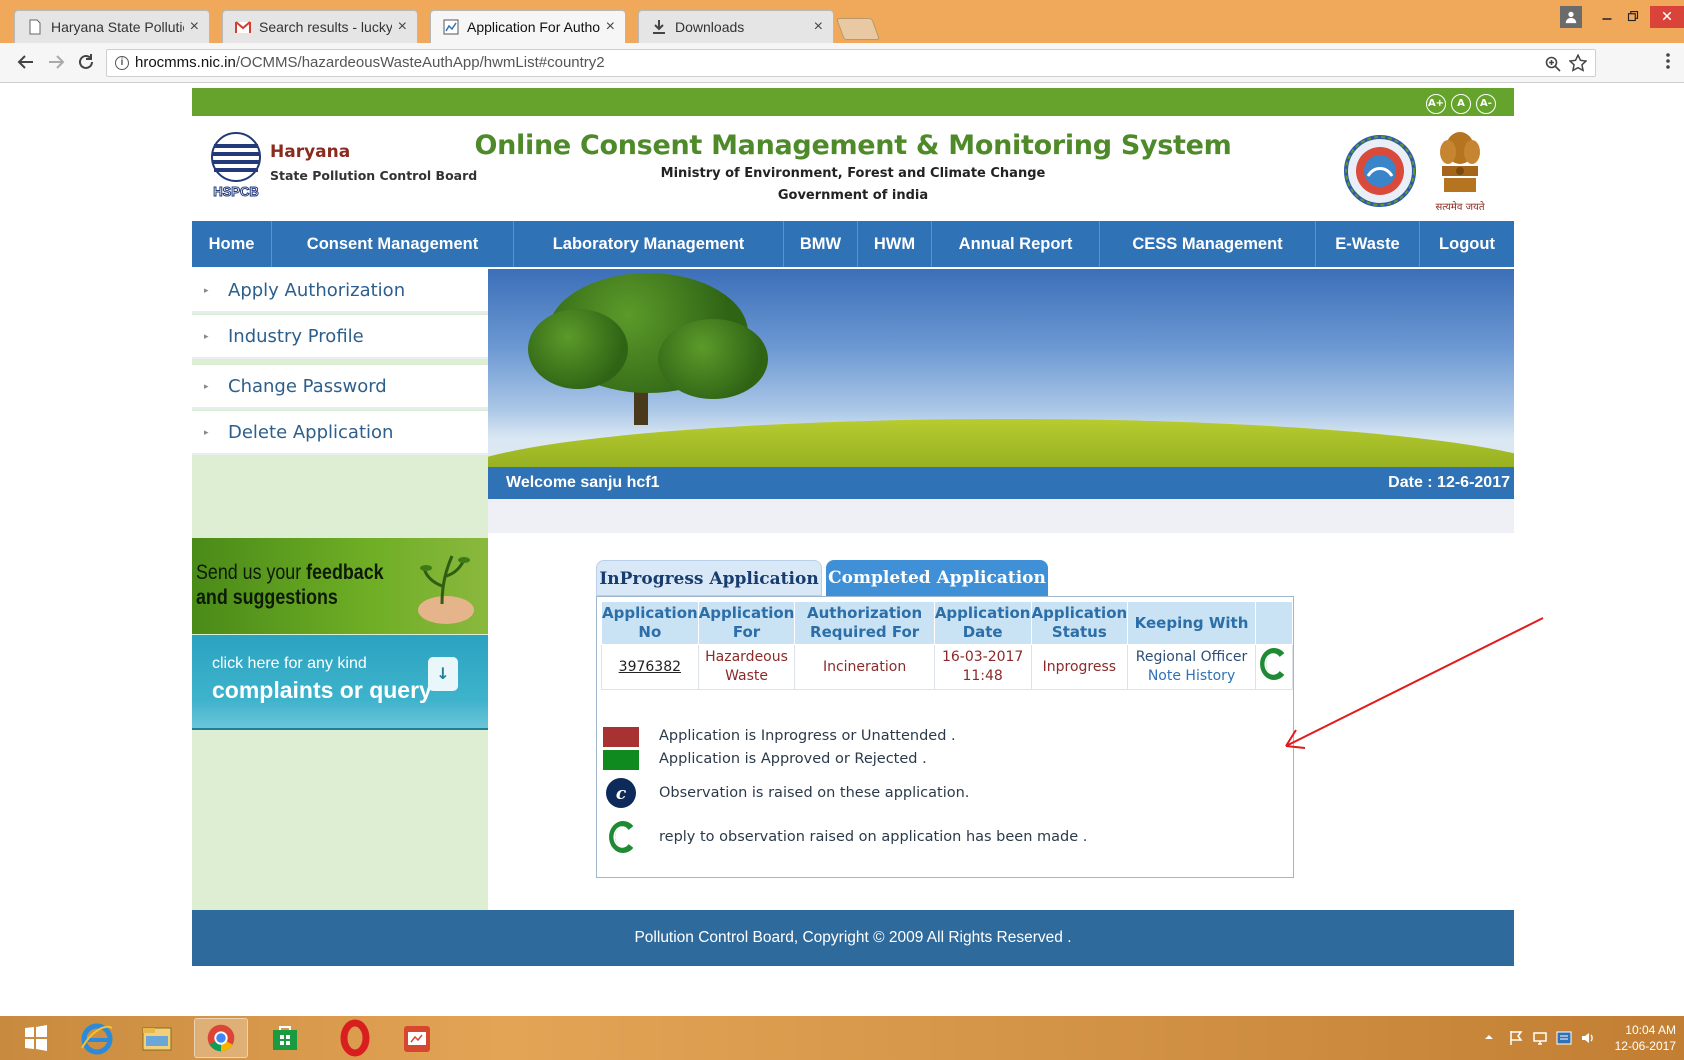 This screenshot has height=1060, width=1684. I want to click on nav-consent-management: Consent Management, so click(393, 244).